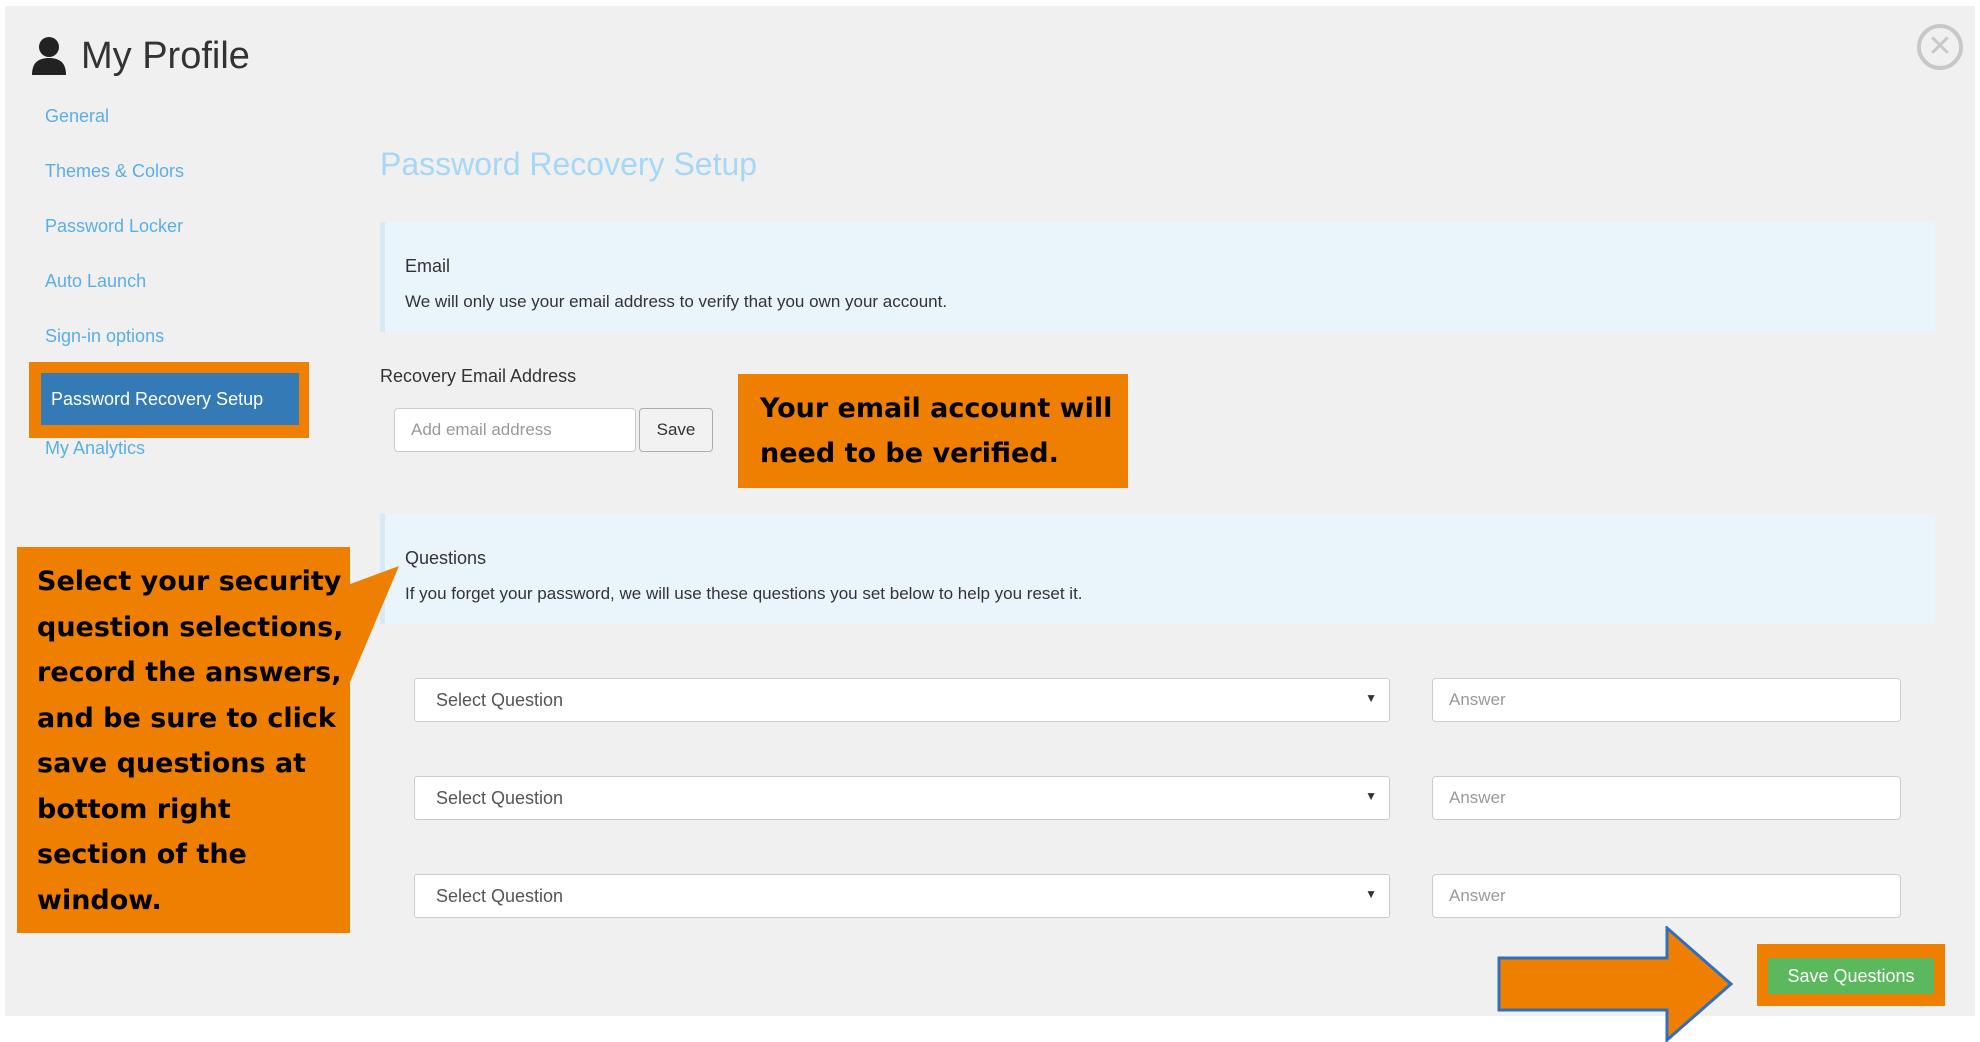 The height and width of the screenshot is (1042, 1980). Describe the element at coordinates (165, 55) in the screenshot. I see `page-title: My Profile` at that location.